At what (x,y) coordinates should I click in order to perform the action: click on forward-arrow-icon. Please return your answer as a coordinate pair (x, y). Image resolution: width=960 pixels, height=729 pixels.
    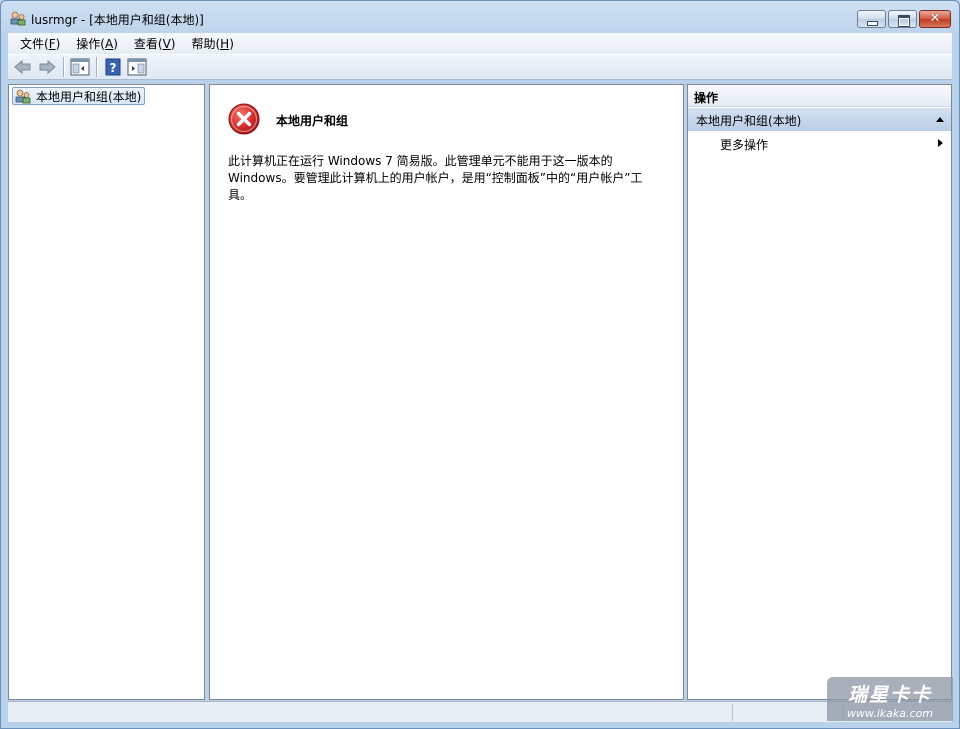
    Looking at the image, I should click on (47, 67).